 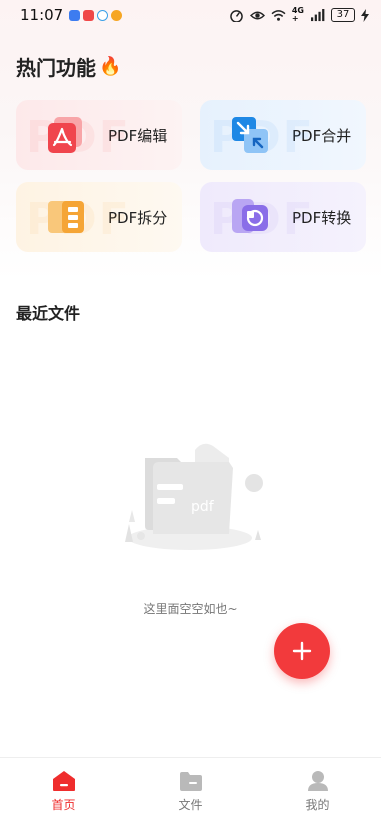 I want to click on status-time: 11:07, so click(x=42, y=15).